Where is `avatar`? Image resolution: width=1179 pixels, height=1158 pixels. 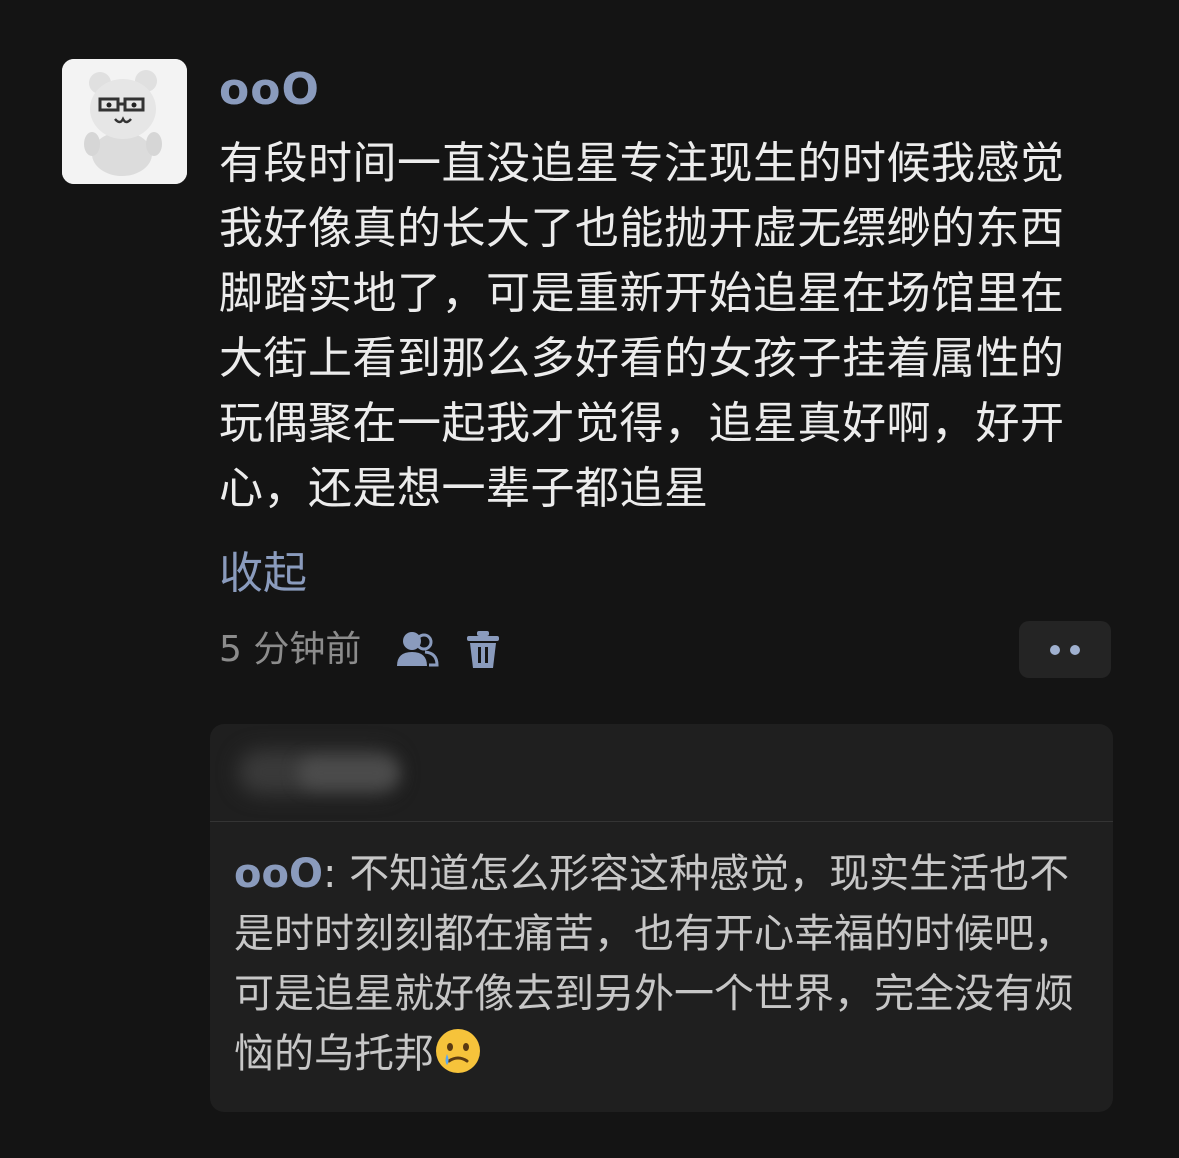
avatar is located at coordinates (124, 121).